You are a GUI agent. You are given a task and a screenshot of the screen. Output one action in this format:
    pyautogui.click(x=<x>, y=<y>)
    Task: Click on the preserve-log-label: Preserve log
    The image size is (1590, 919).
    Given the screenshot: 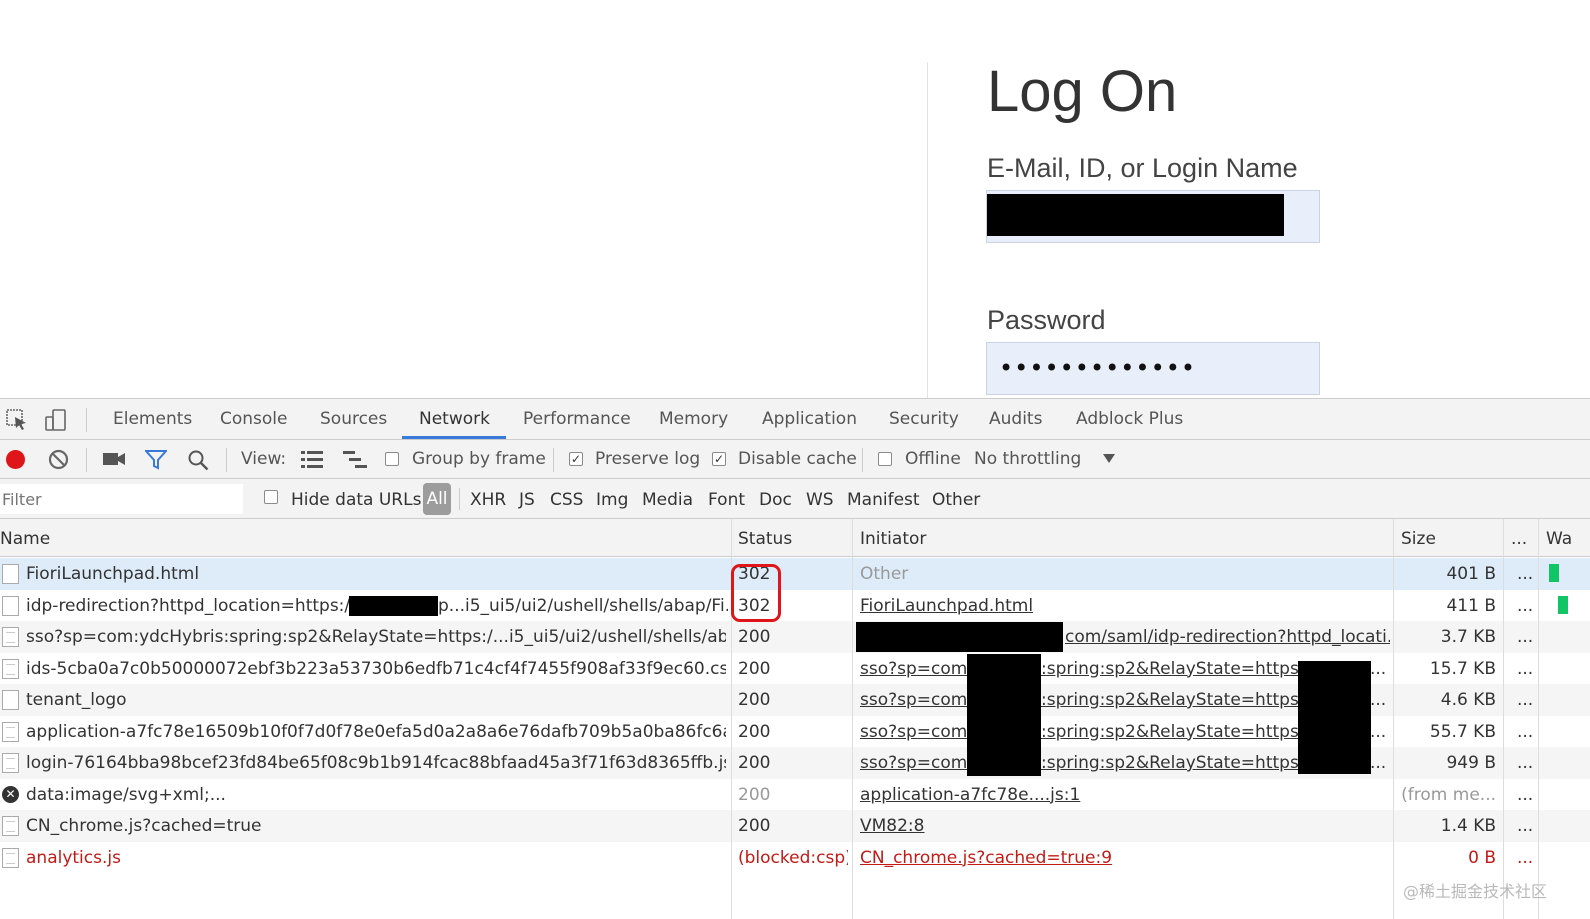 What is the action you would take?
    pyautogui.click(x=647, y=459)
    